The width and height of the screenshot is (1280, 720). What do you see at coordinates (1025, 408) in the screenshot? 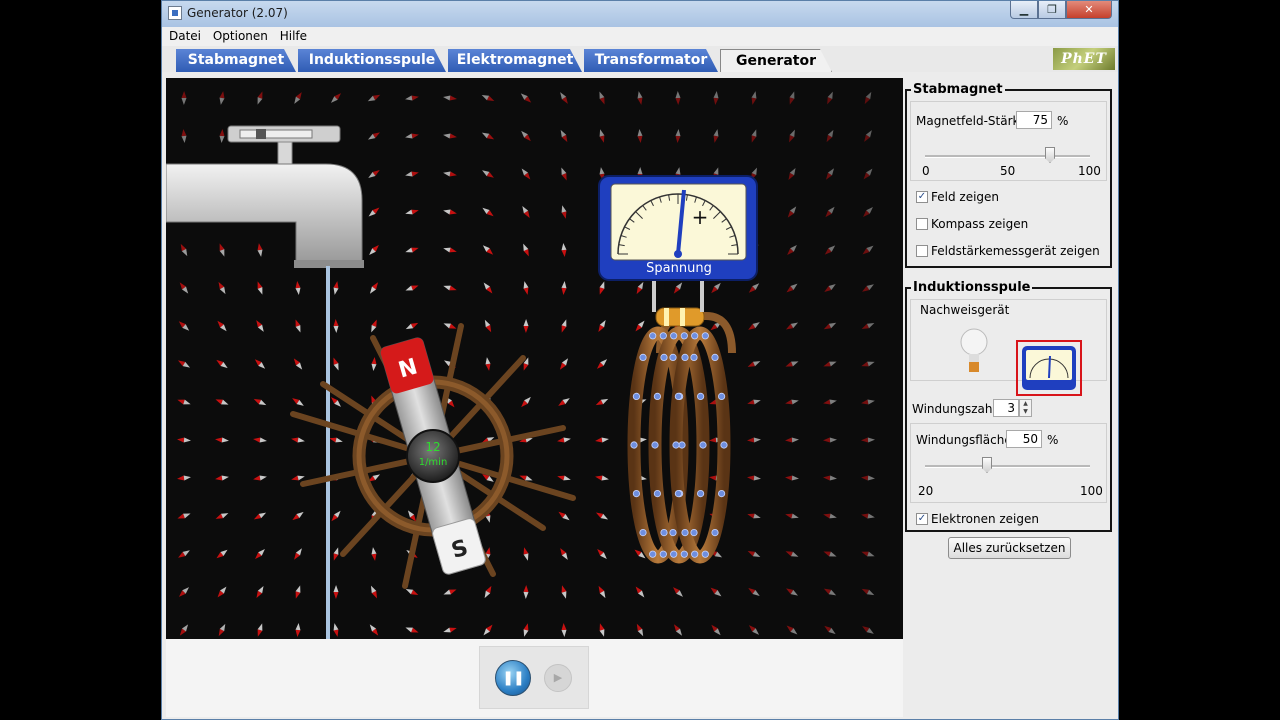
I see `turns-spinner: ▲ ▼` at bounding box center [1025, 408].